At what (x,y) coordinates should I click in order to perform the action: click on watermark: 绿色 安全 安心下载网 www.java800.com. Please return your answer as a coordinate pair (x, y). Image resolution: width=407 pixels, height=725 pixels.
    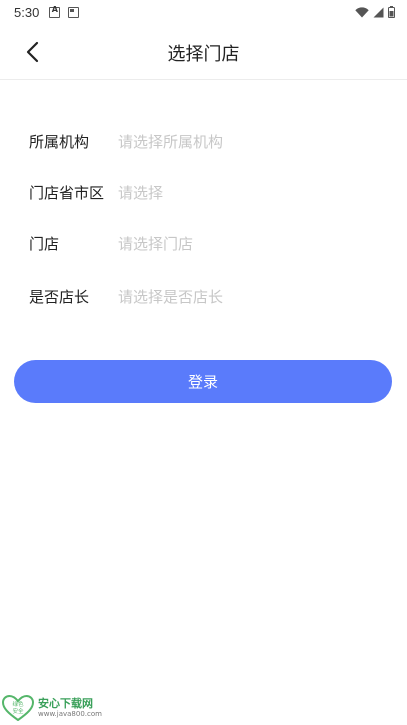
    Looking at the image, I should click on (52, 708).